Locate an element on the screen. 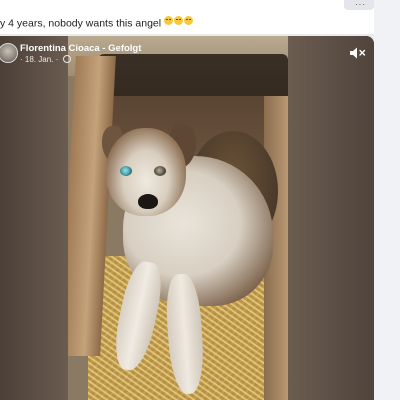 This screenshot has width=400, height=400. post-caption: y 4 years, nobody wants this angel is located at coordinates (97, 23).